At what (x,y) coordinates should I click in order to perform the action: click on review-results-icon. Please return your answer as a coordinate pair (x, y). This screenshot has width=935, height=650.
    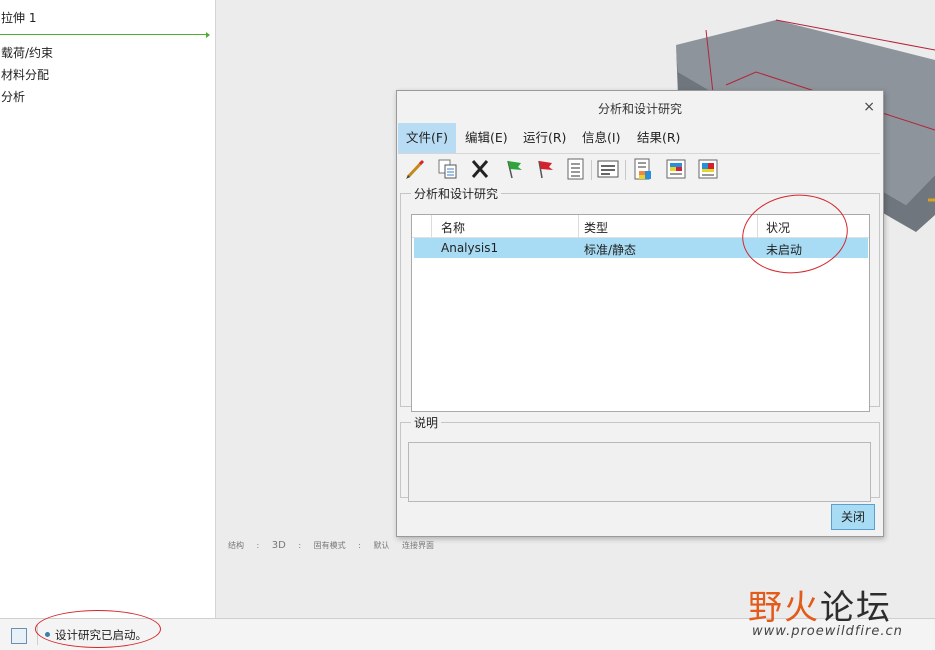
    Looking at the image, I should click on (643, 169).